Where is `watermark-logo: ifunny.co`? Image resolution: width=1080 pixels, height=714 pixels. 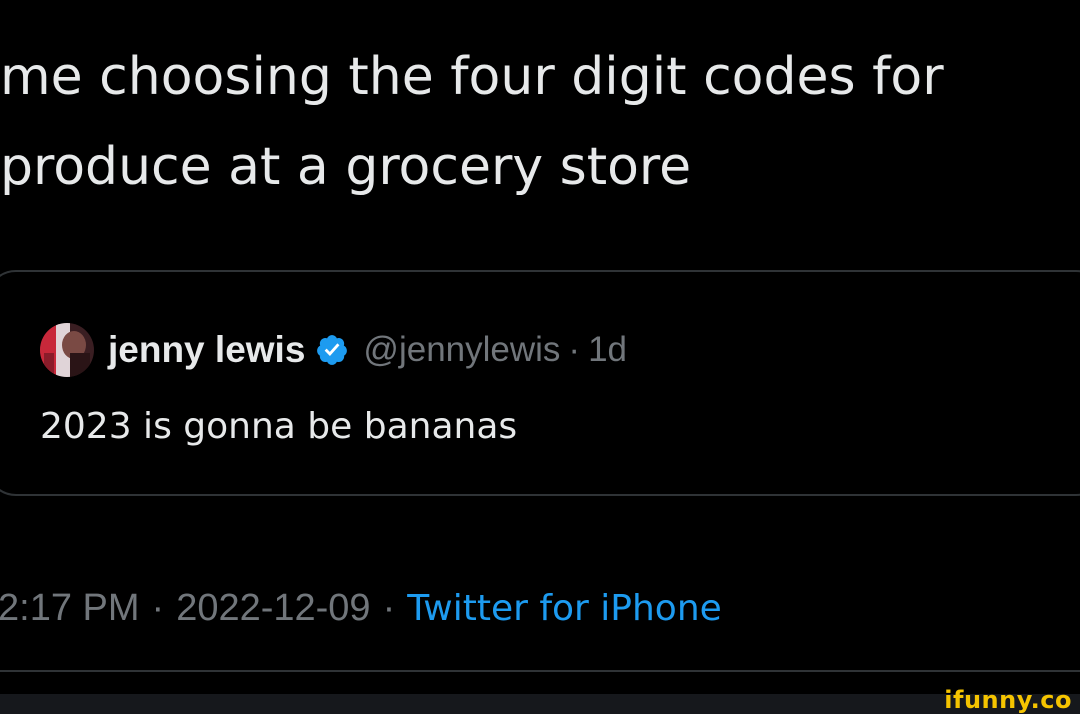 watermark-logo: ifunny.co is located at coordinates (1008, 700).